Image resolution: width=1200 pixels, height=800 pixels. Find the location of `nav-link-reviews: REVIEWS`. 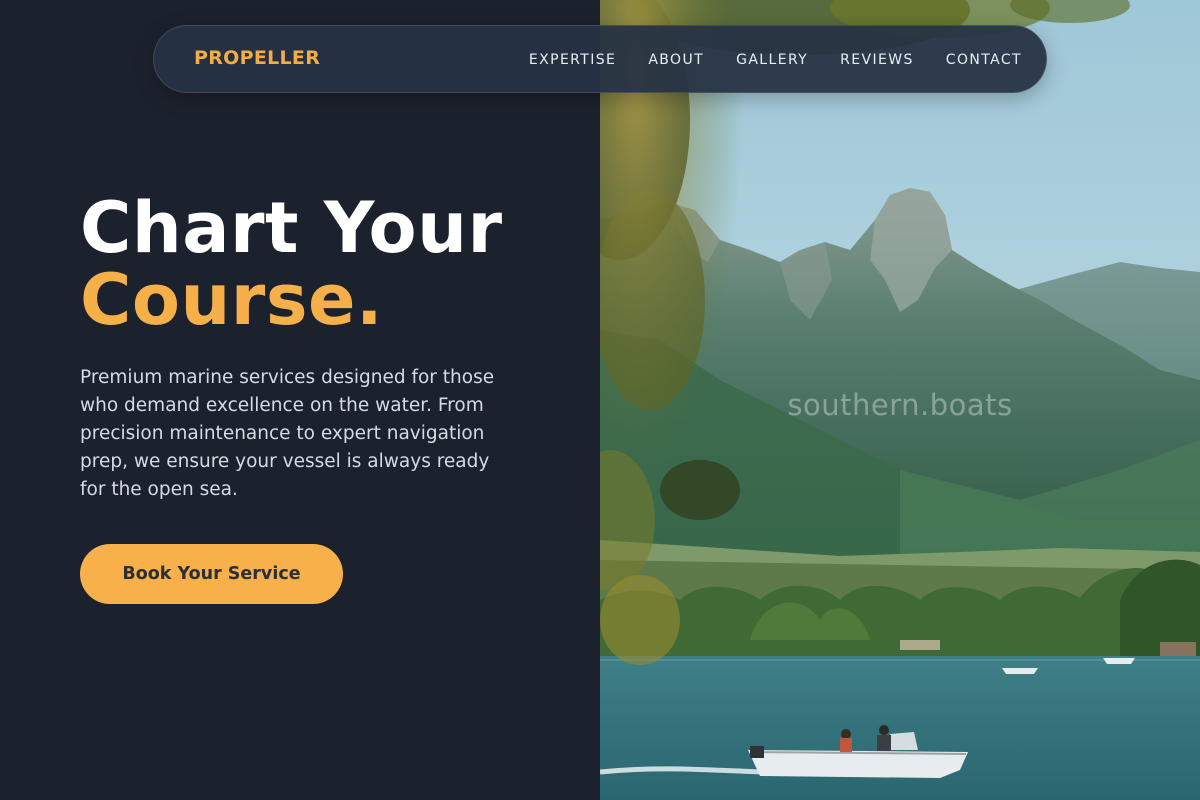

nav-link-reviews: REVIEWS is located at coordinates (877, 60).